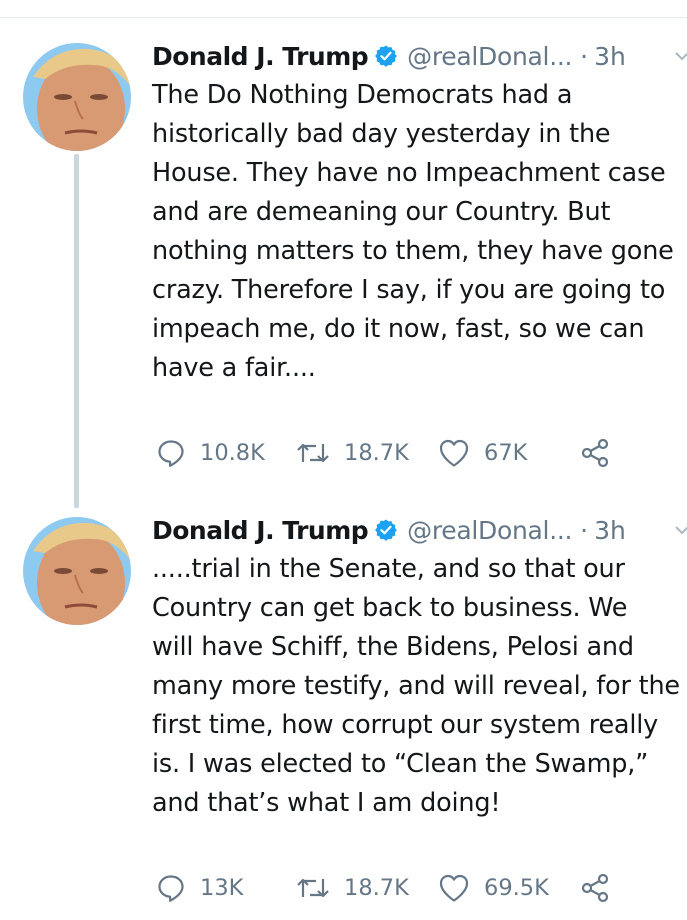 This screenshot has height=920, width=687. What do you see at coordinates (482, 453) in the screenshot?
I see `like-button: 67K` at bounding box center [482, 453].